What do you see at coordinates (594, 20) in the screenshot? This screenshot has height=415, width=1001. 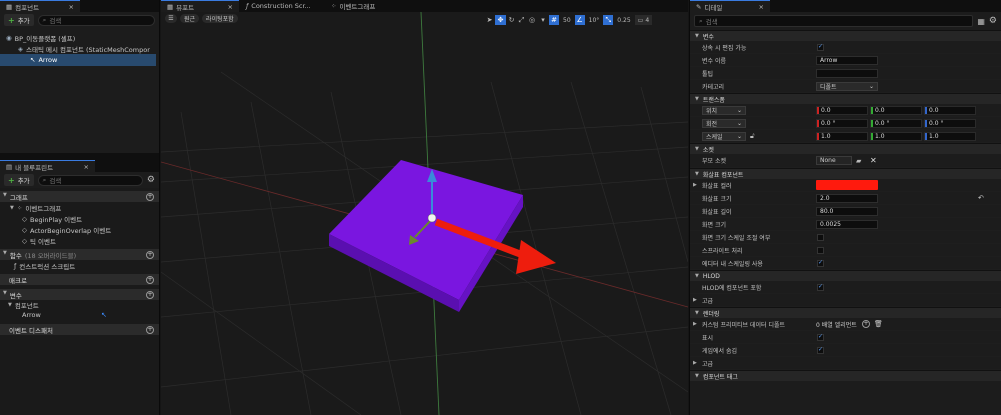 I see `rotate-snap-value: 10°` at bounding box center [594, 20].